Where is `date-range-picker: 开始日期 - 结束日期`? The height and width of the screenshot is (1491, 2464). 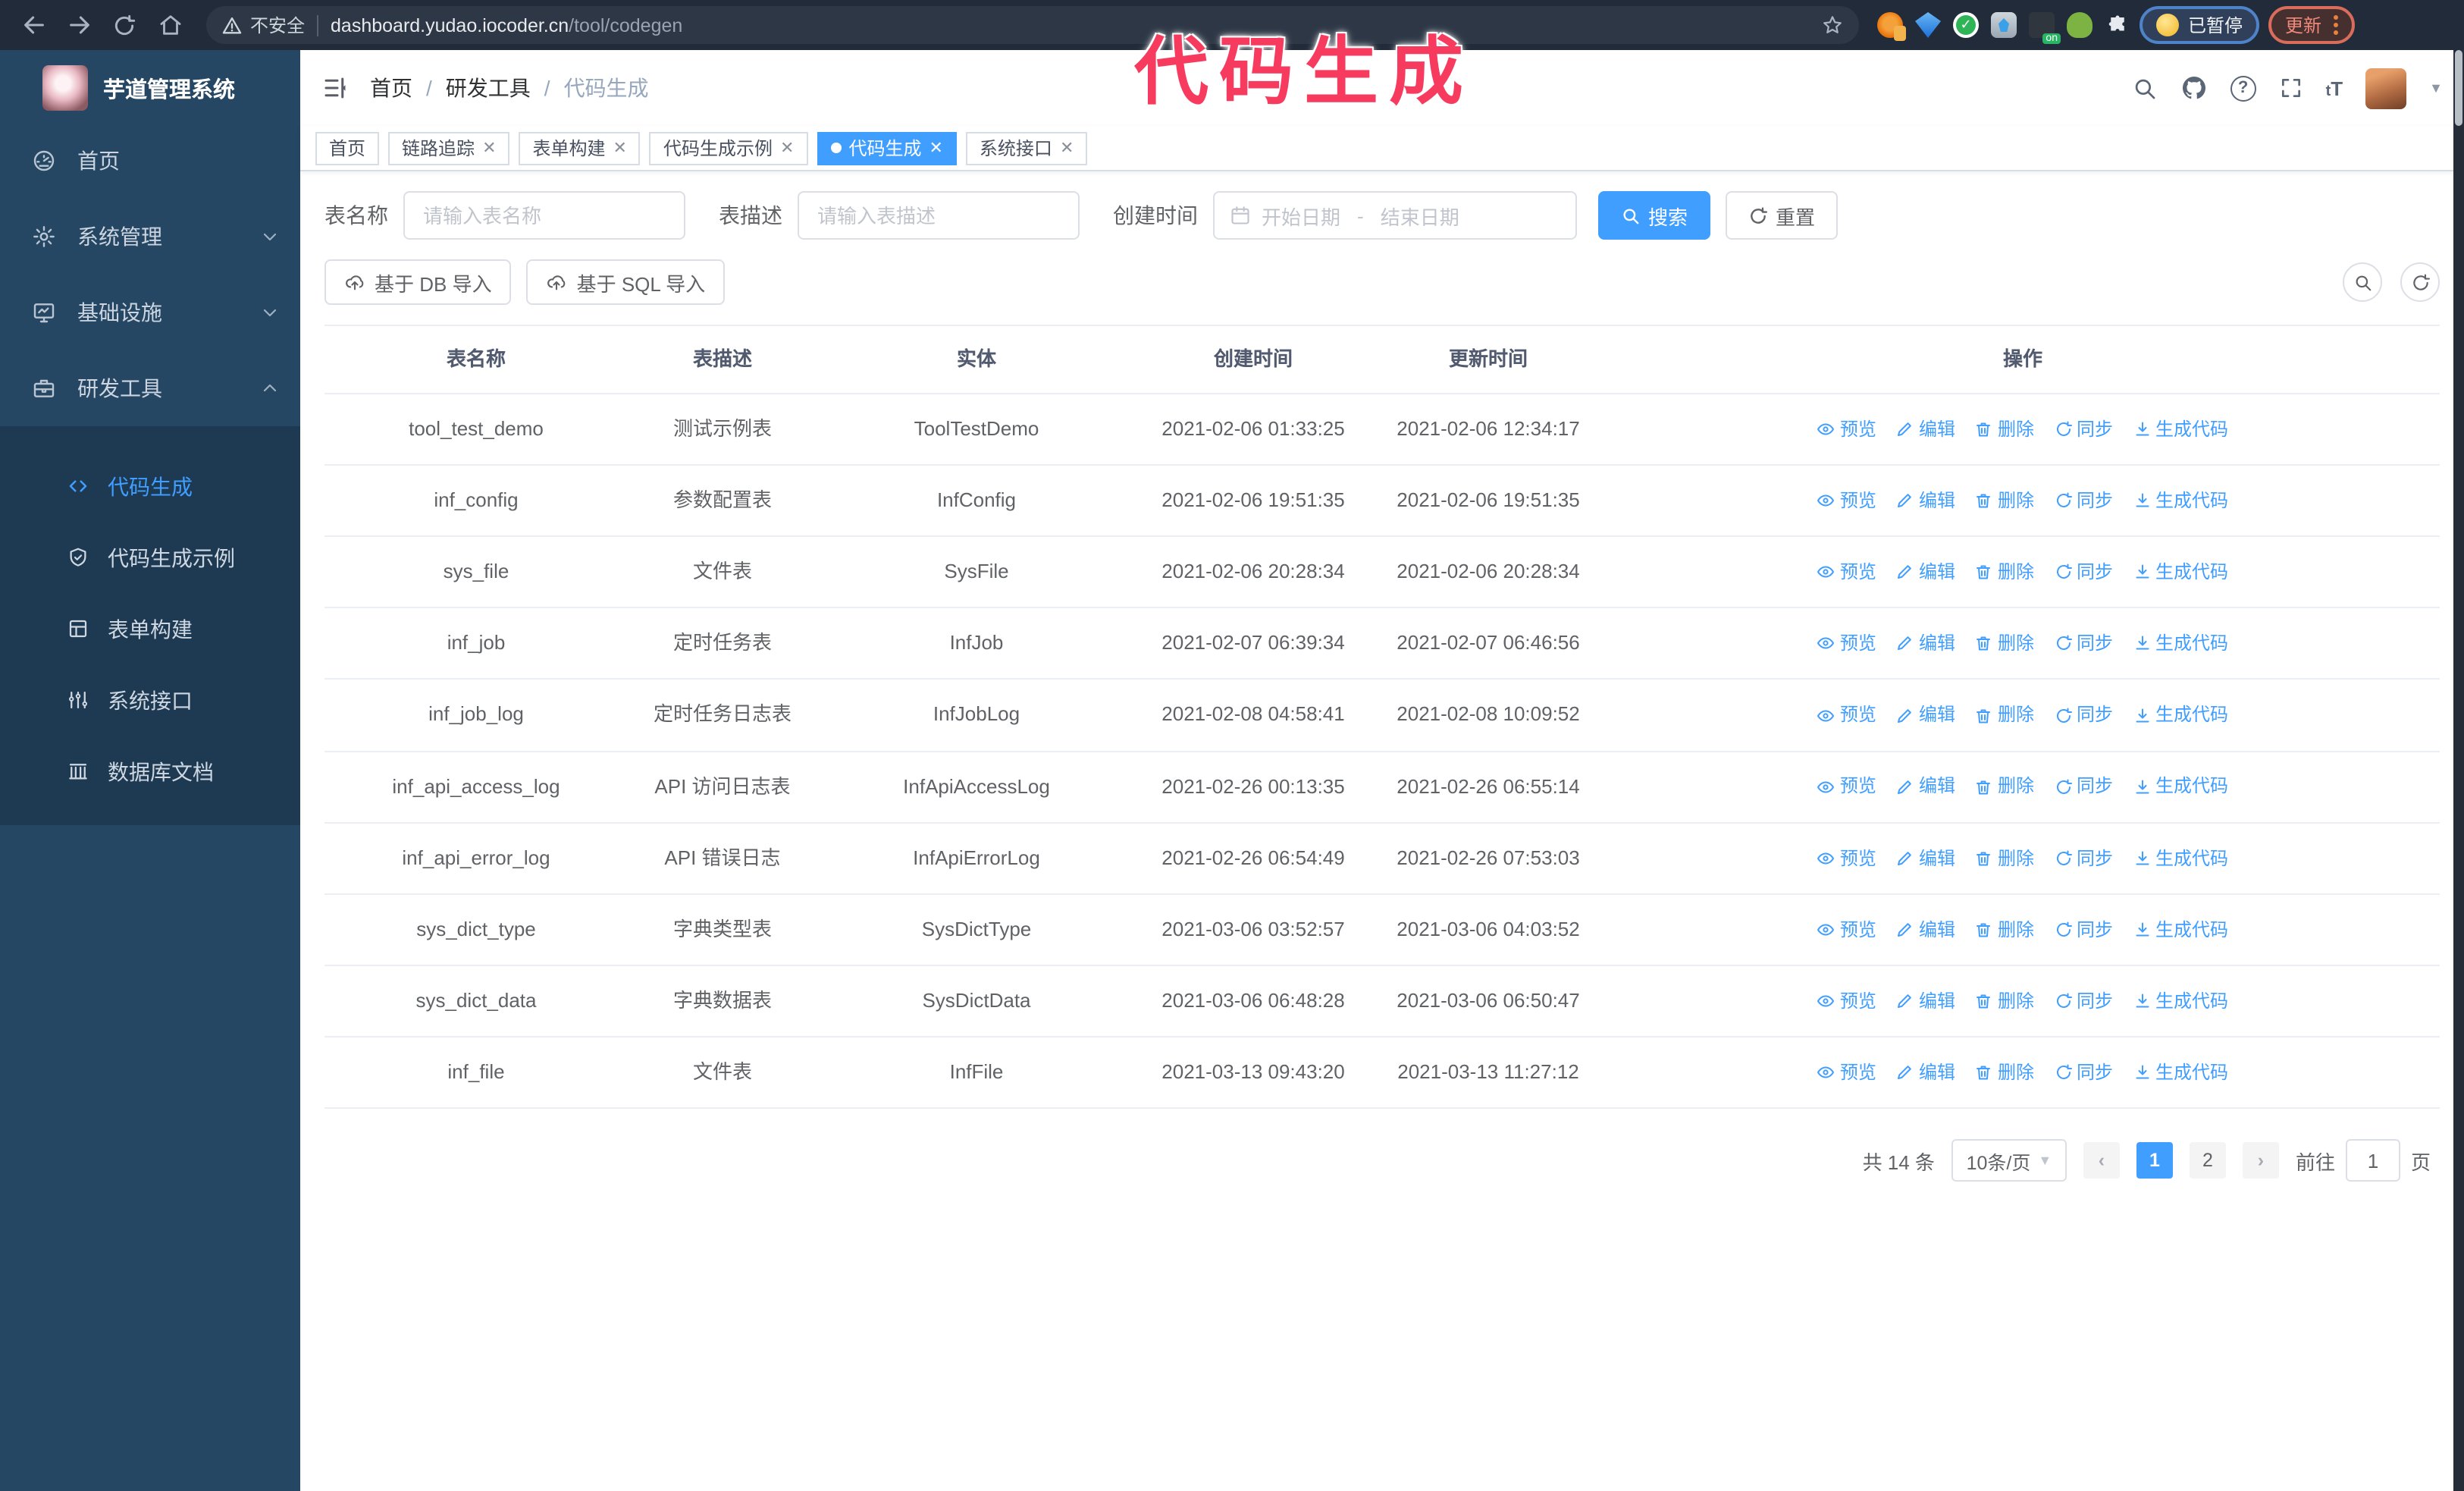 date-range-picker: 开始日期 - 结束日期 is located at coordinates (1395, 215).